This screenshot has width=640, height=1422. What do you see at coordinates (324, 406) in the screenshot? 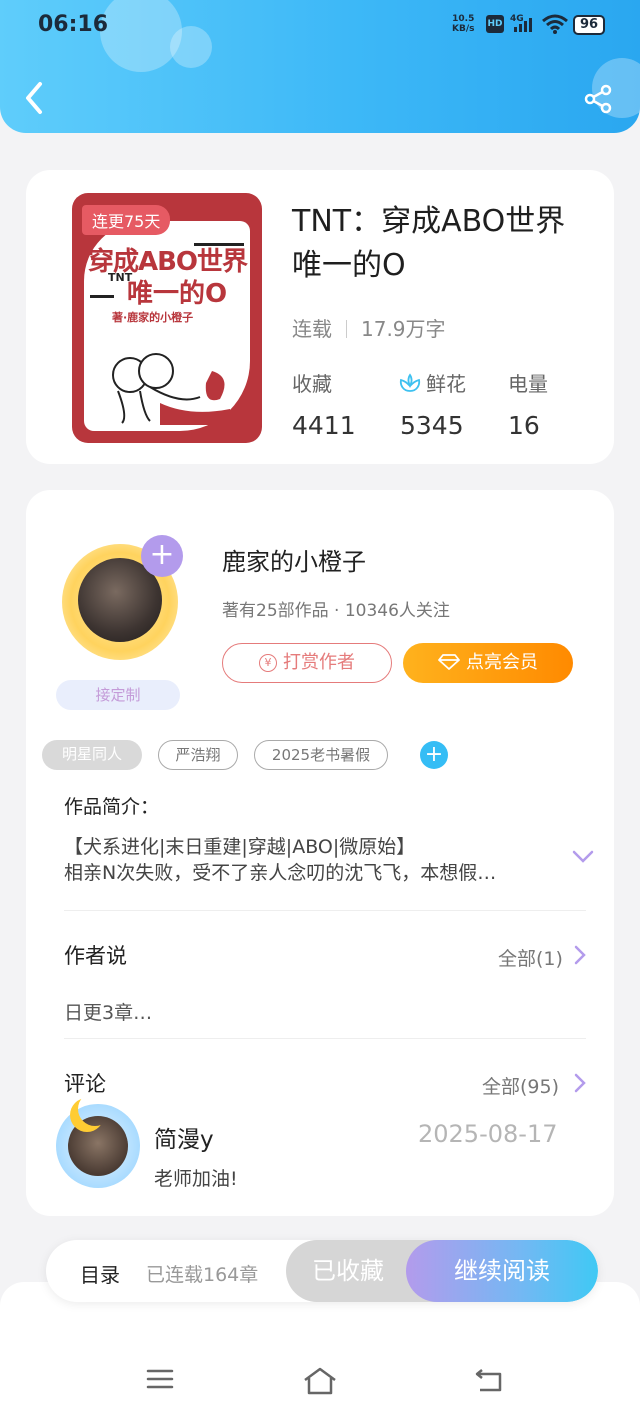
I see `stat-collect: 收藏 4411` at bounding box center [324, 406].